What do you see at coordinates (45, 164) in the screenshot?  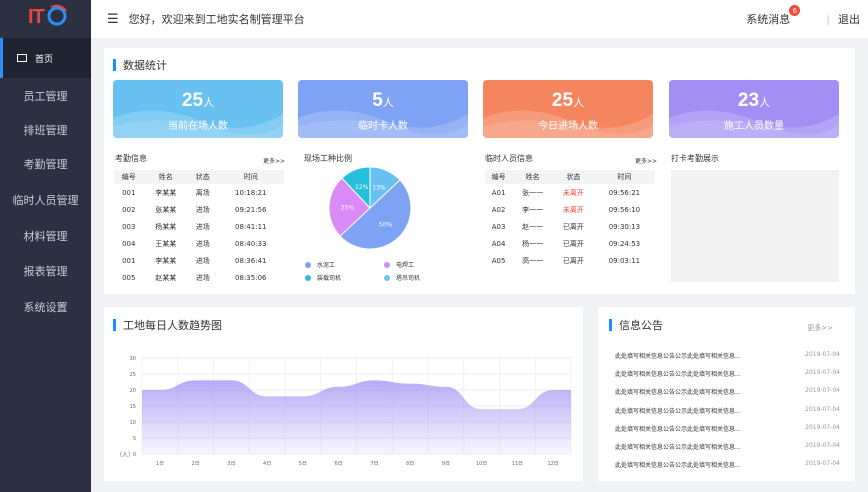 I see `sidebar-item-4: 考勤管理` at bounding box center [45, 164].